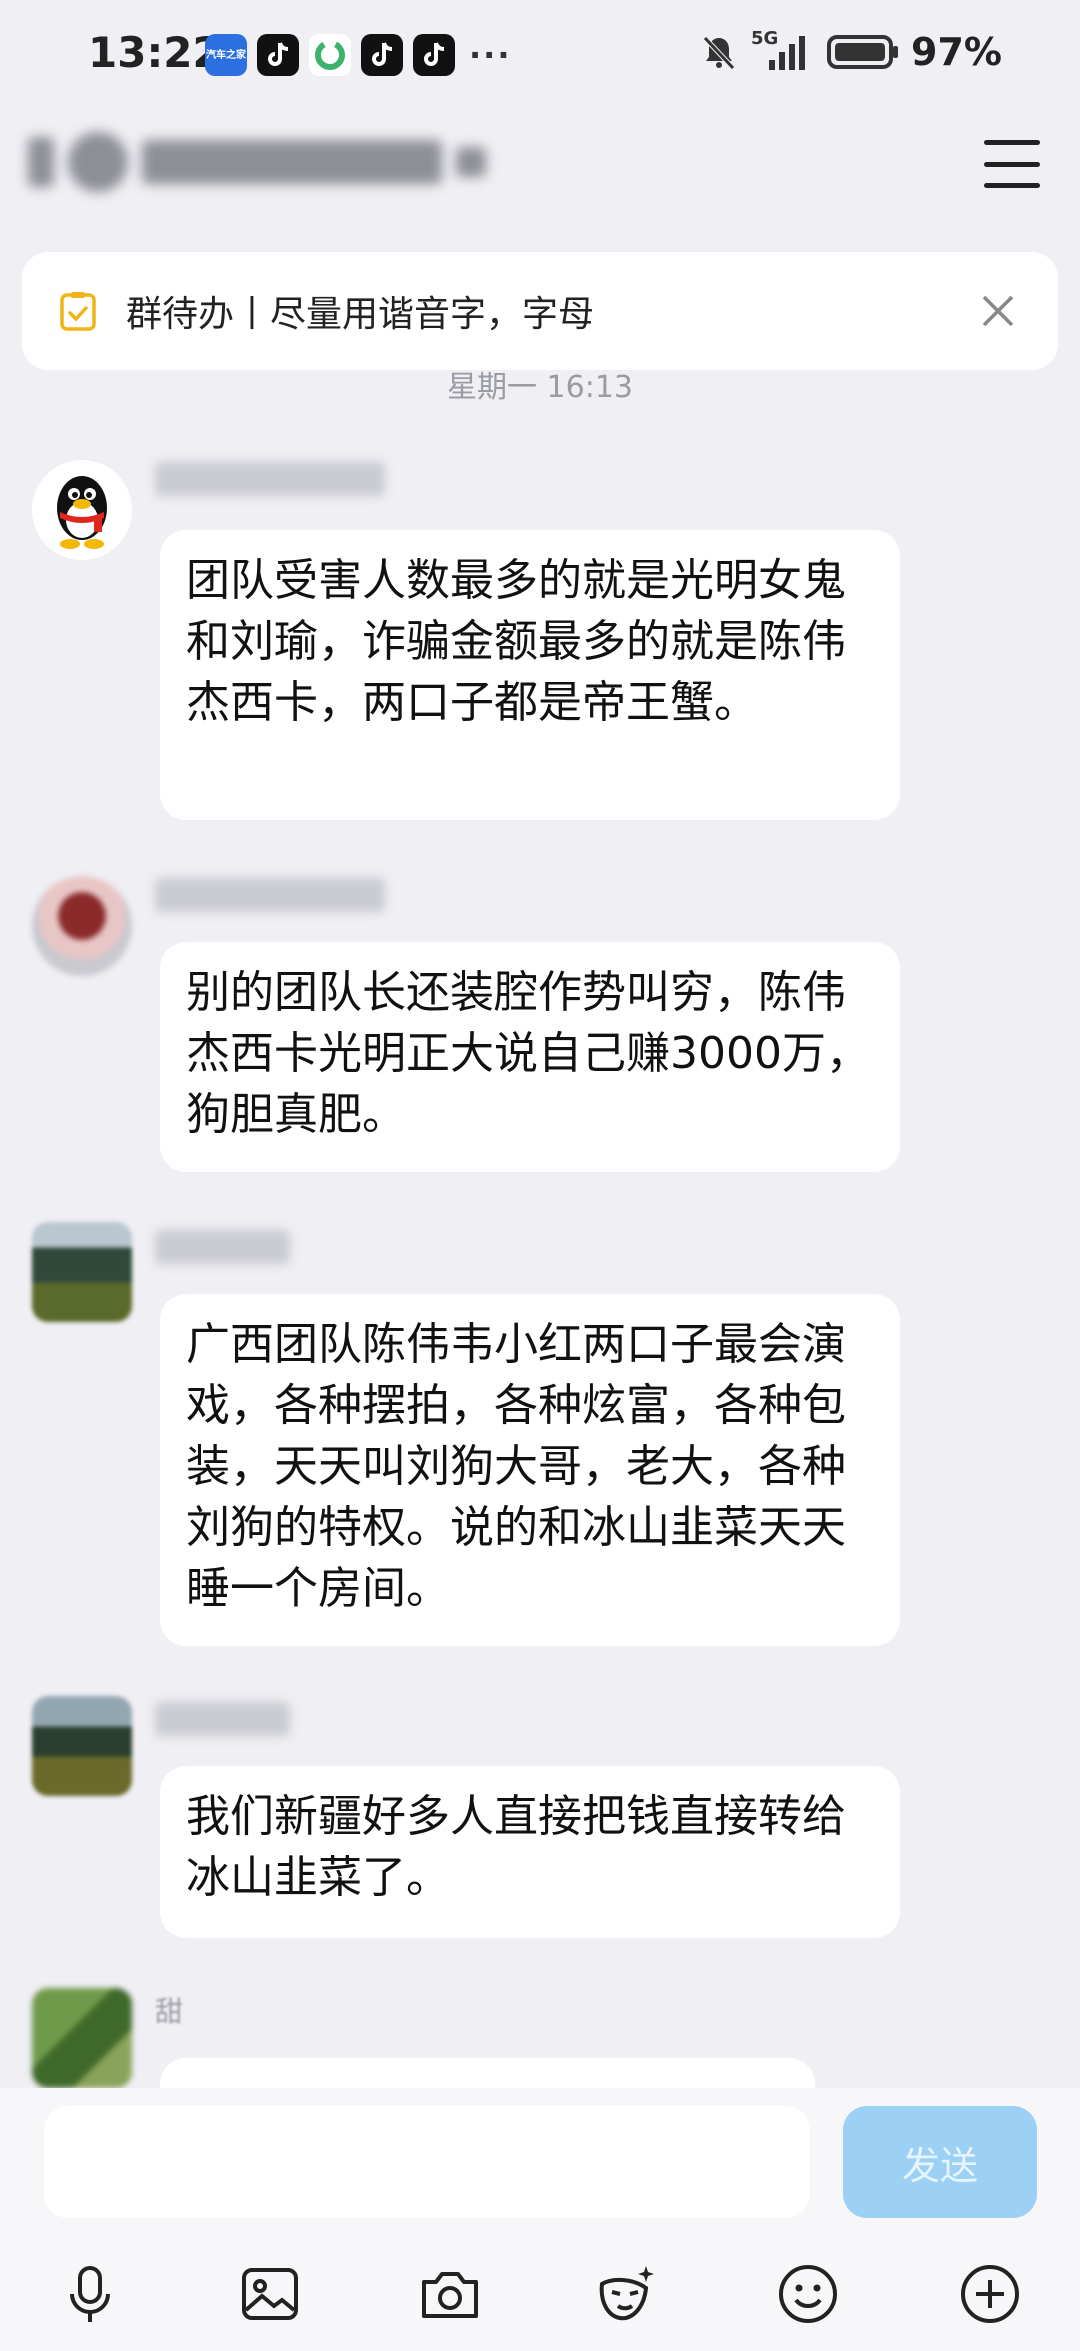  Describe the element at coordinates (940, 2162) in the screenshot. I see `send-button: 发送` at that location.